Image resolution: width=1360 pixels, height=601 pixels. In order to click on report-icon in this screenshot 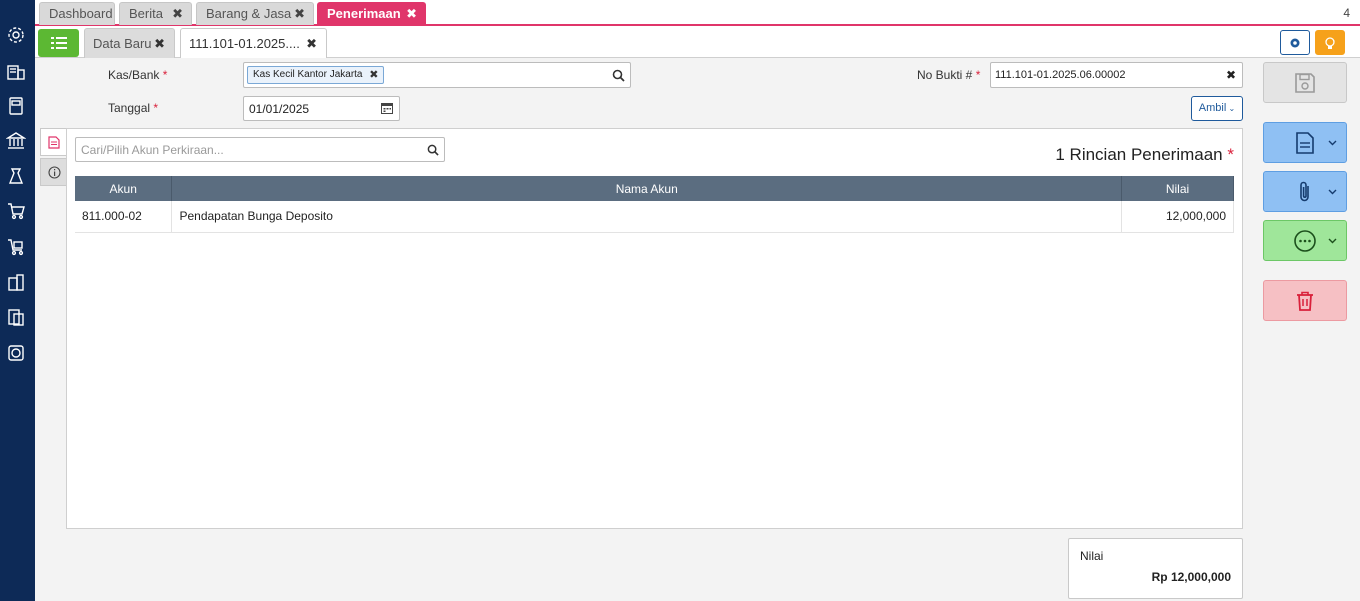, I will do `click(16, 353)`.